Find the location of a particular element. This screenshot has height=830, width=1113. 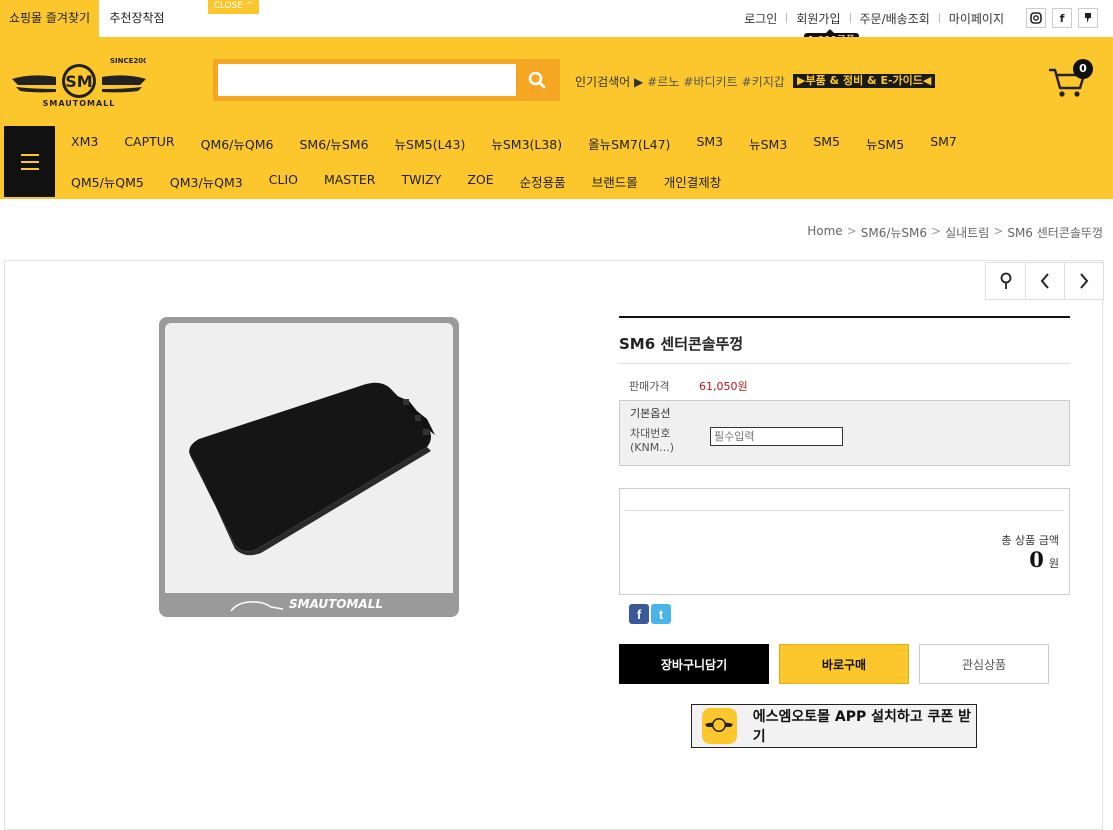

bookmark-tab: 쇼핑몰 즐겨찾기 is located at coordinates (49, 18).